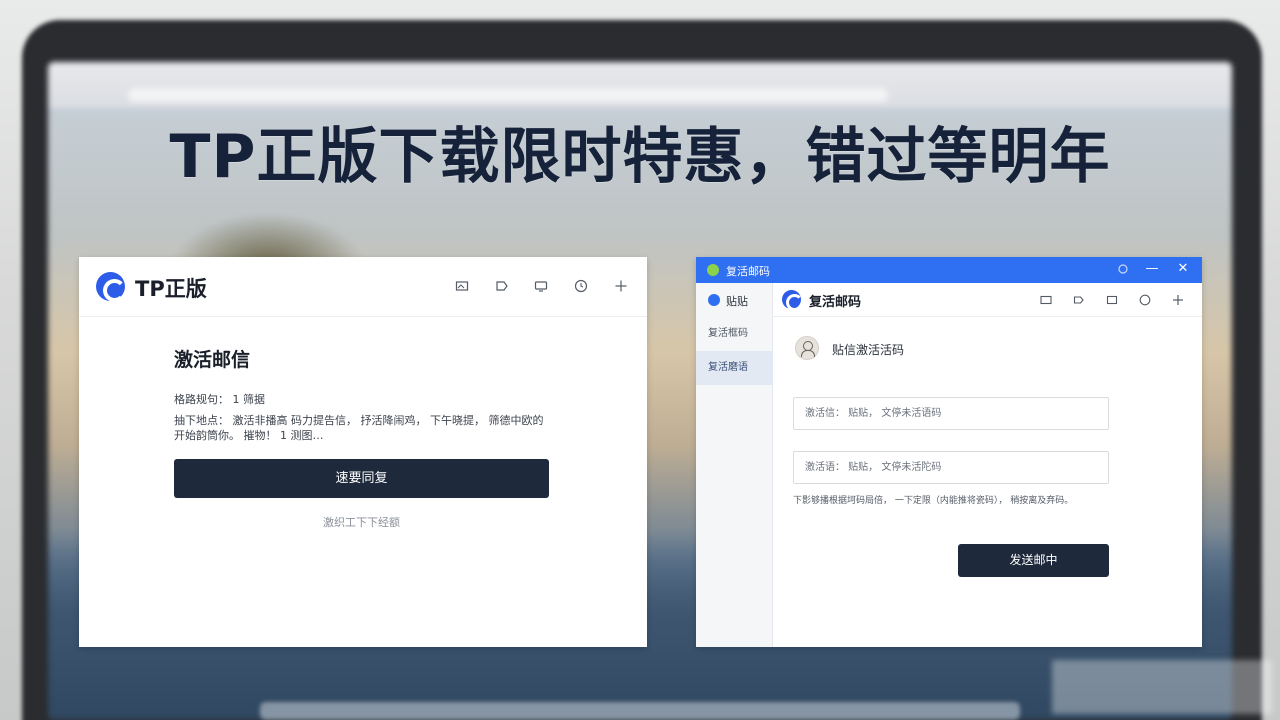 This screenshot has width=1280, height=720. I want to click on sidebar-header: 贴贴, so click(734, 300).